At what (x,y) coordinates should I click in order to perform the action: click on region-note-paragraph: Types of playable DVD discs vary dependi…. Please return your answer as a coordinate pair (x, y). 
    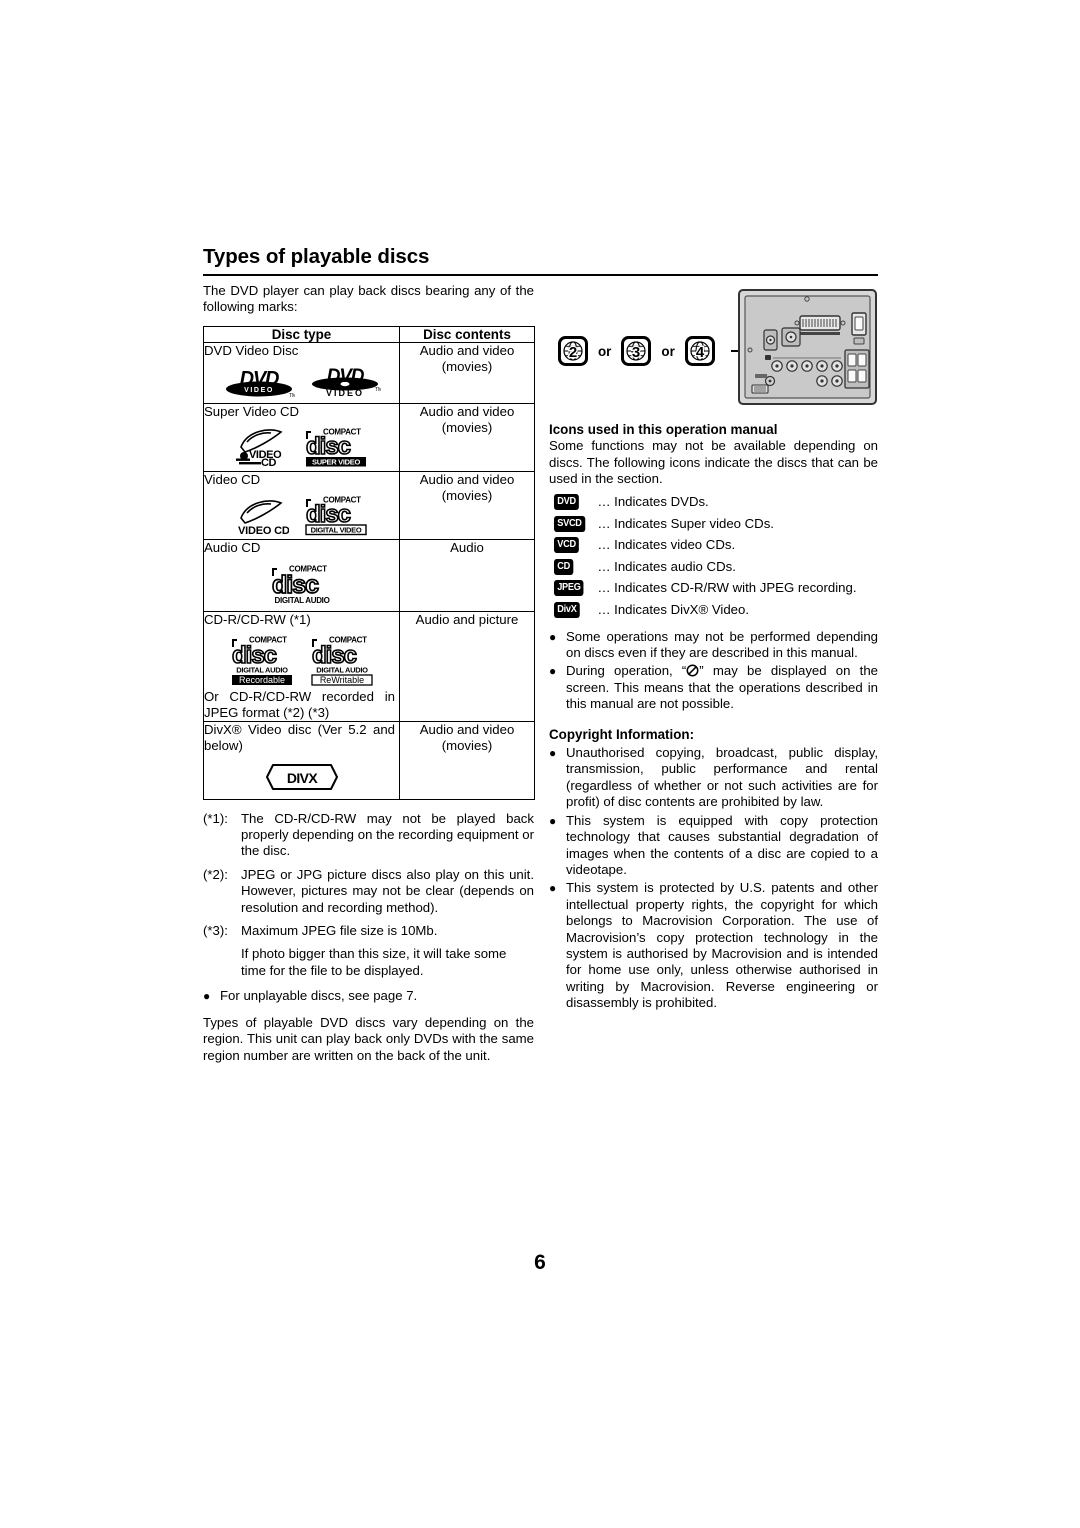
    Looking at the image, I should click on (368, 1038).